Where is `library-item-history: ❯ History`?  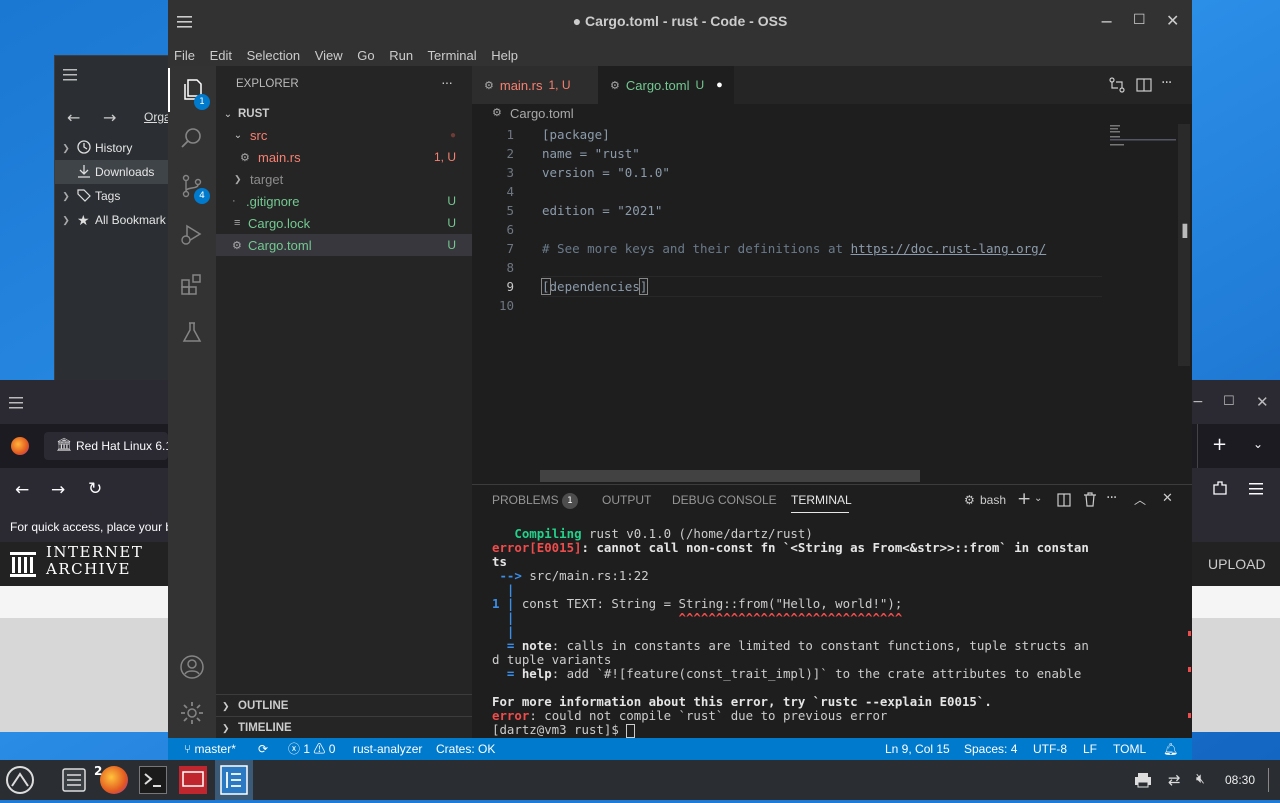
library-item-history: ❯ History is located at coordinates (113, 148).